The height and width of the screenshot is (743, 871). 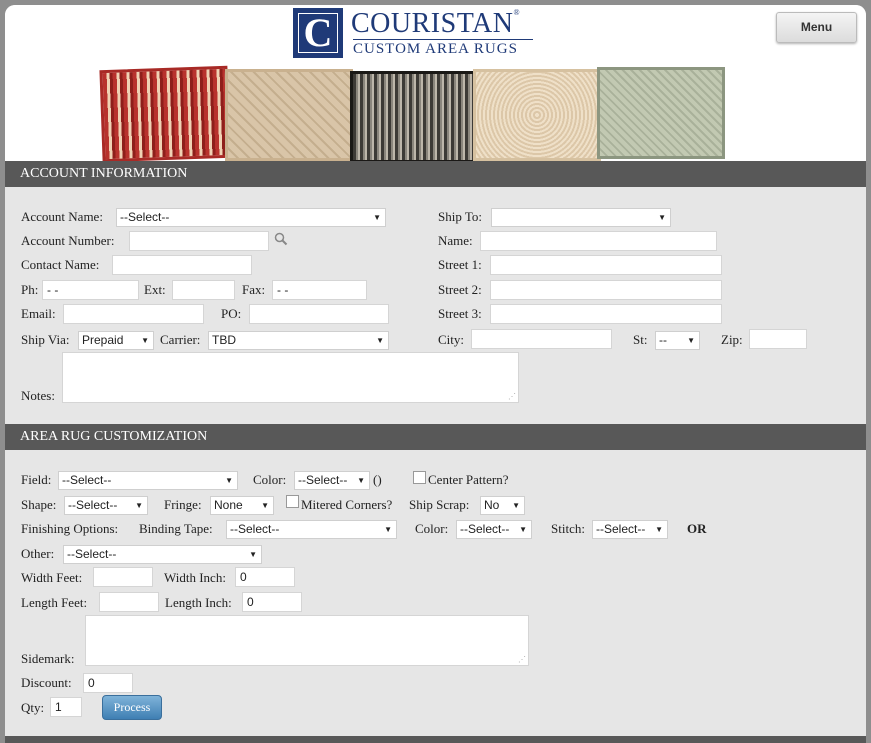 What do you see at coordinates (182, 265) in the screenshot?
I see `contact-name-input` at bounding box center [182, 265].